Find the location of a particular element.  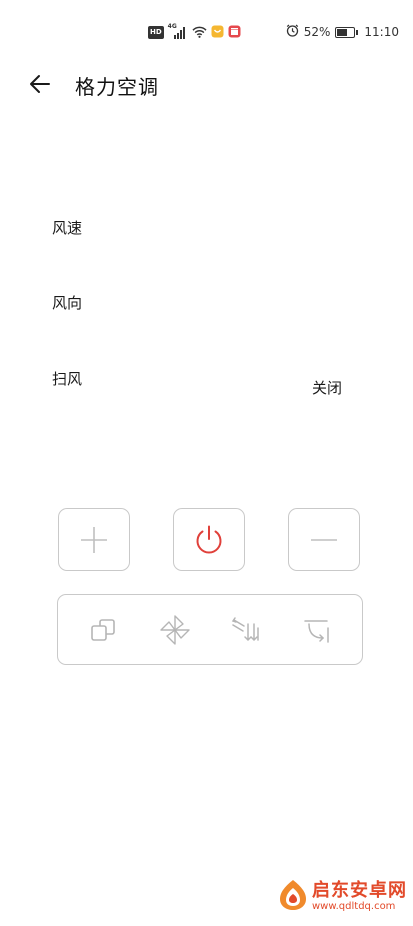

battery-icon is located at coordinates (347, 32).